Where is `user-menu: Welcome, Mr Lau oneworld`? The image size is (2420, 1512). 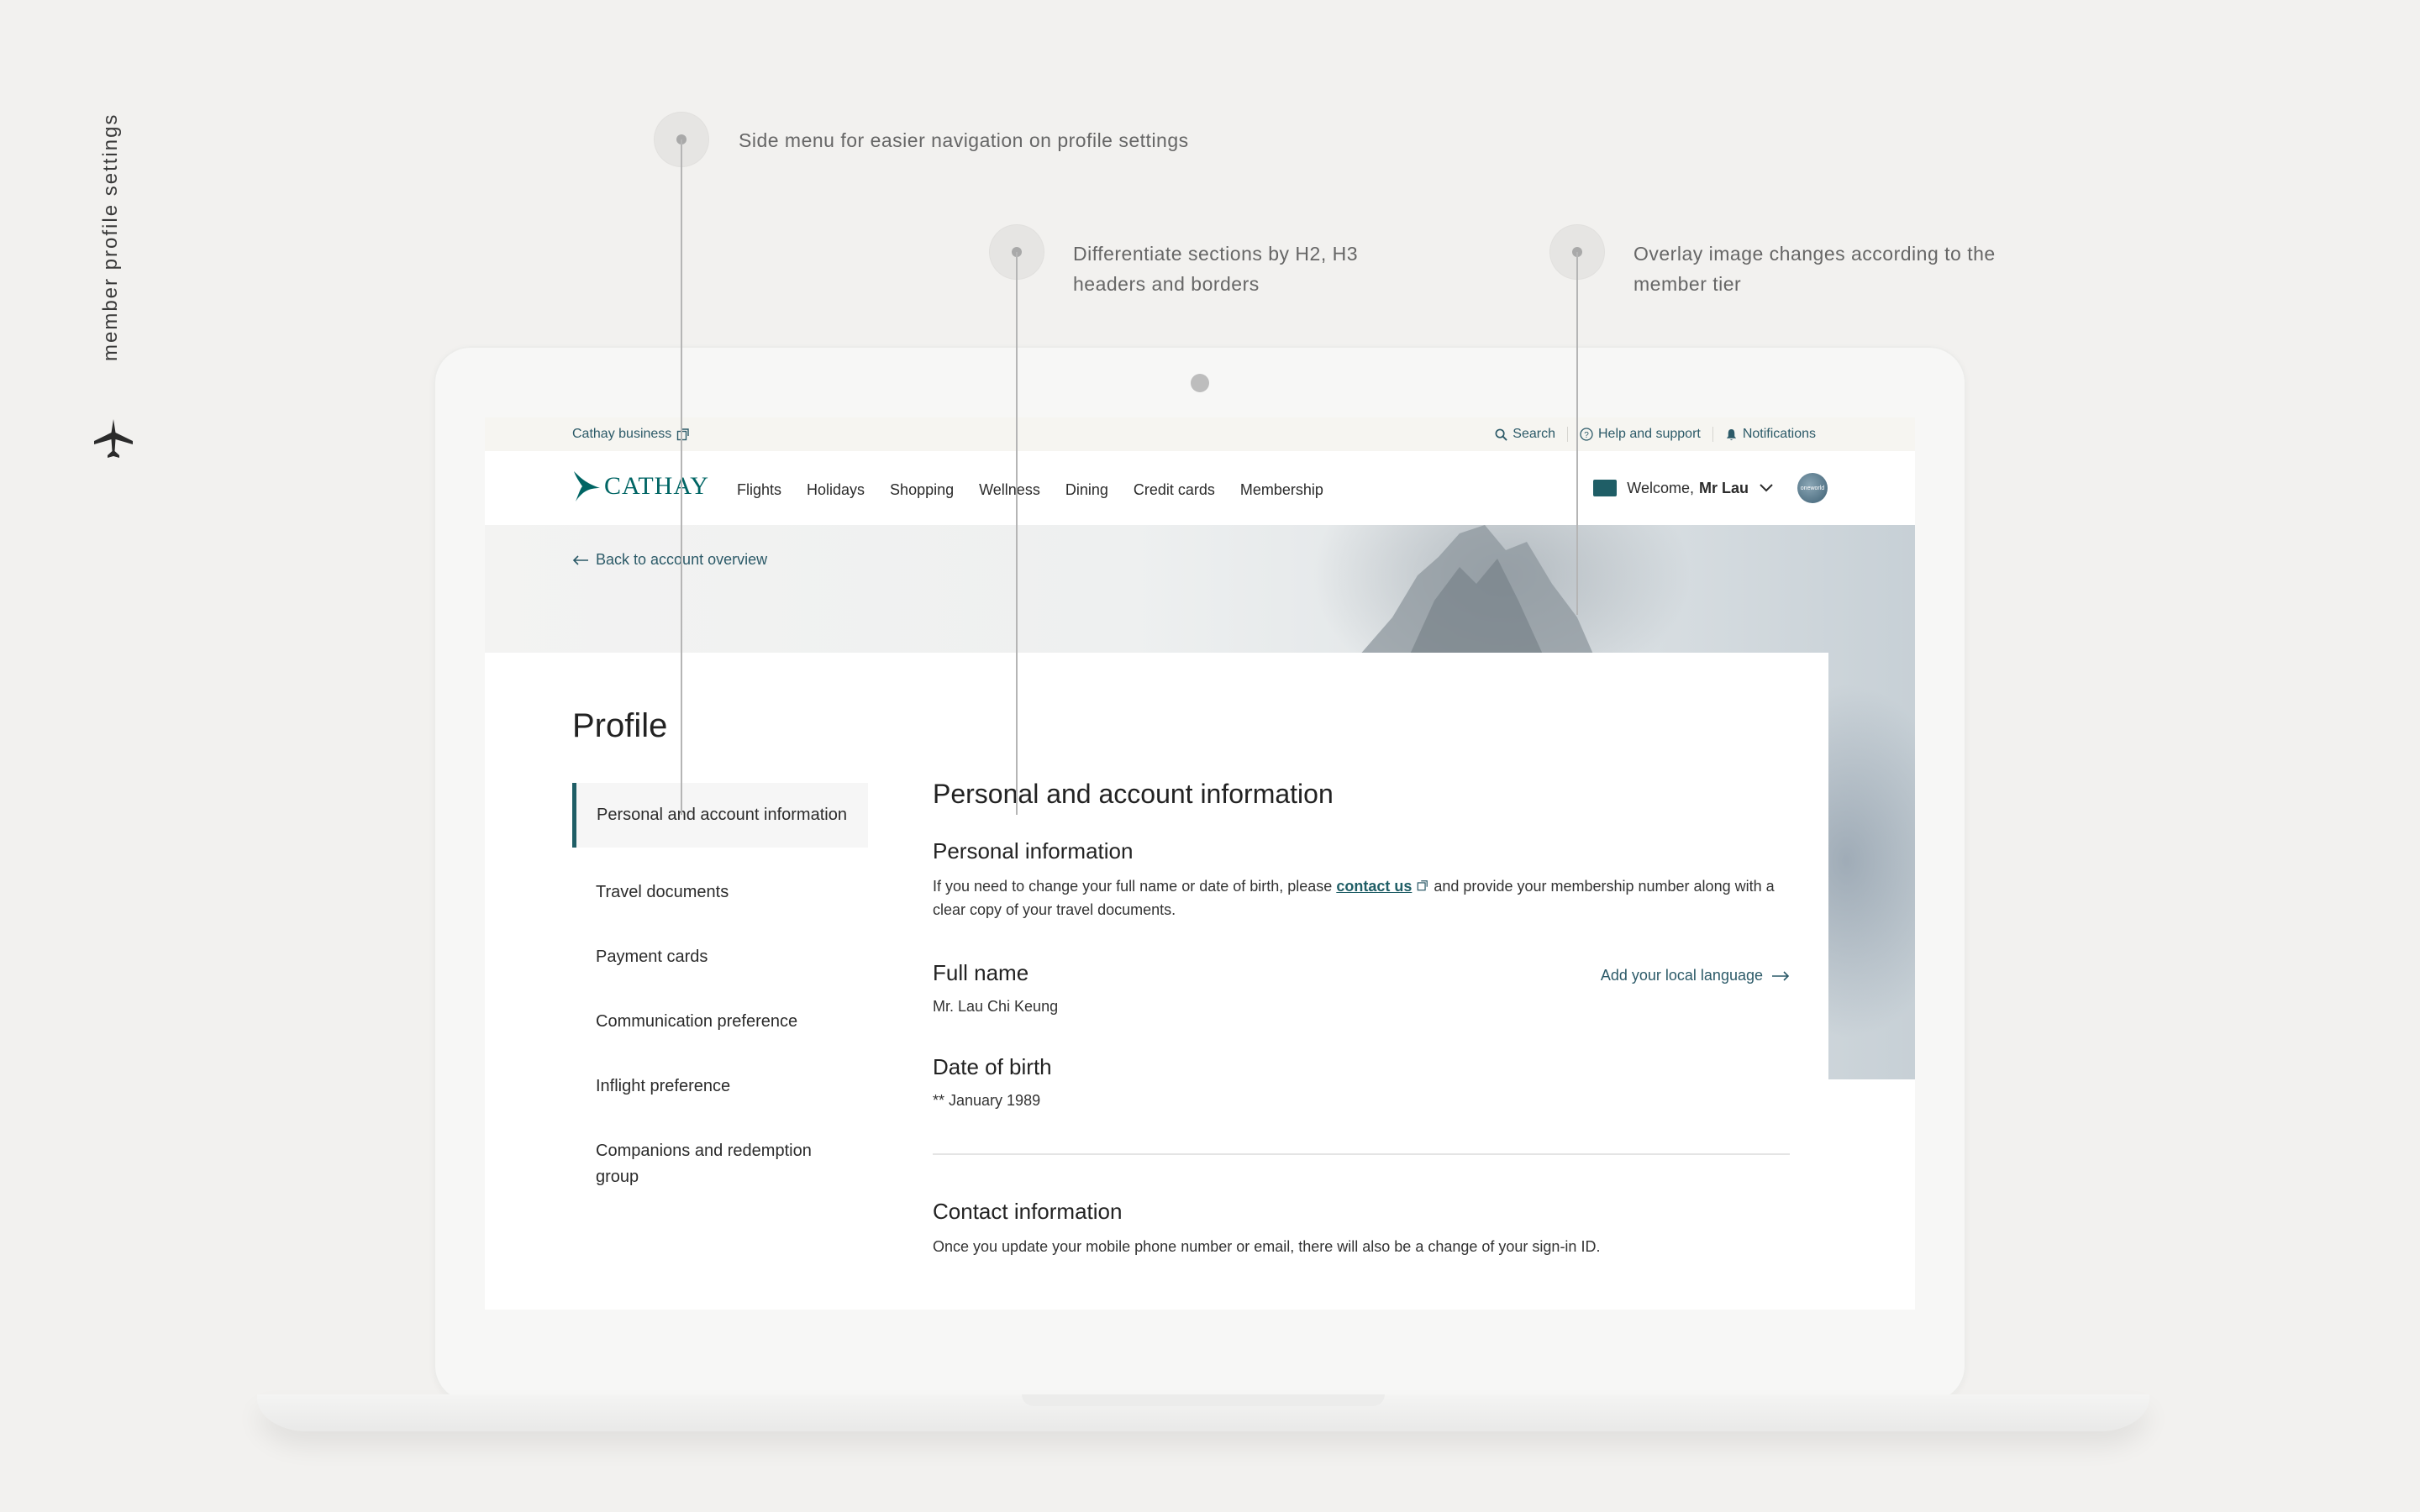
user-menu: Welcome, Mr Lau oneworld is located at coordinates (1710, 488).